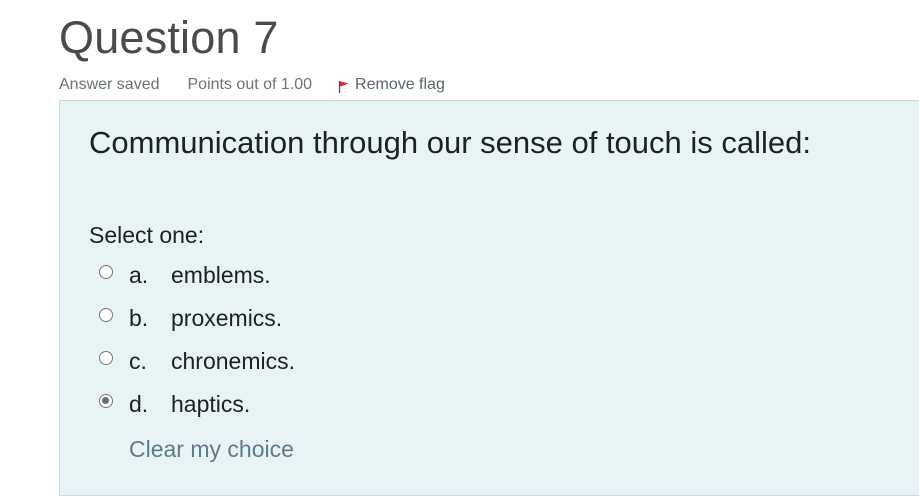  Describe the element at coordinates (221, 274) in the screenshot. I see `answer-text: emblems.` at that location.